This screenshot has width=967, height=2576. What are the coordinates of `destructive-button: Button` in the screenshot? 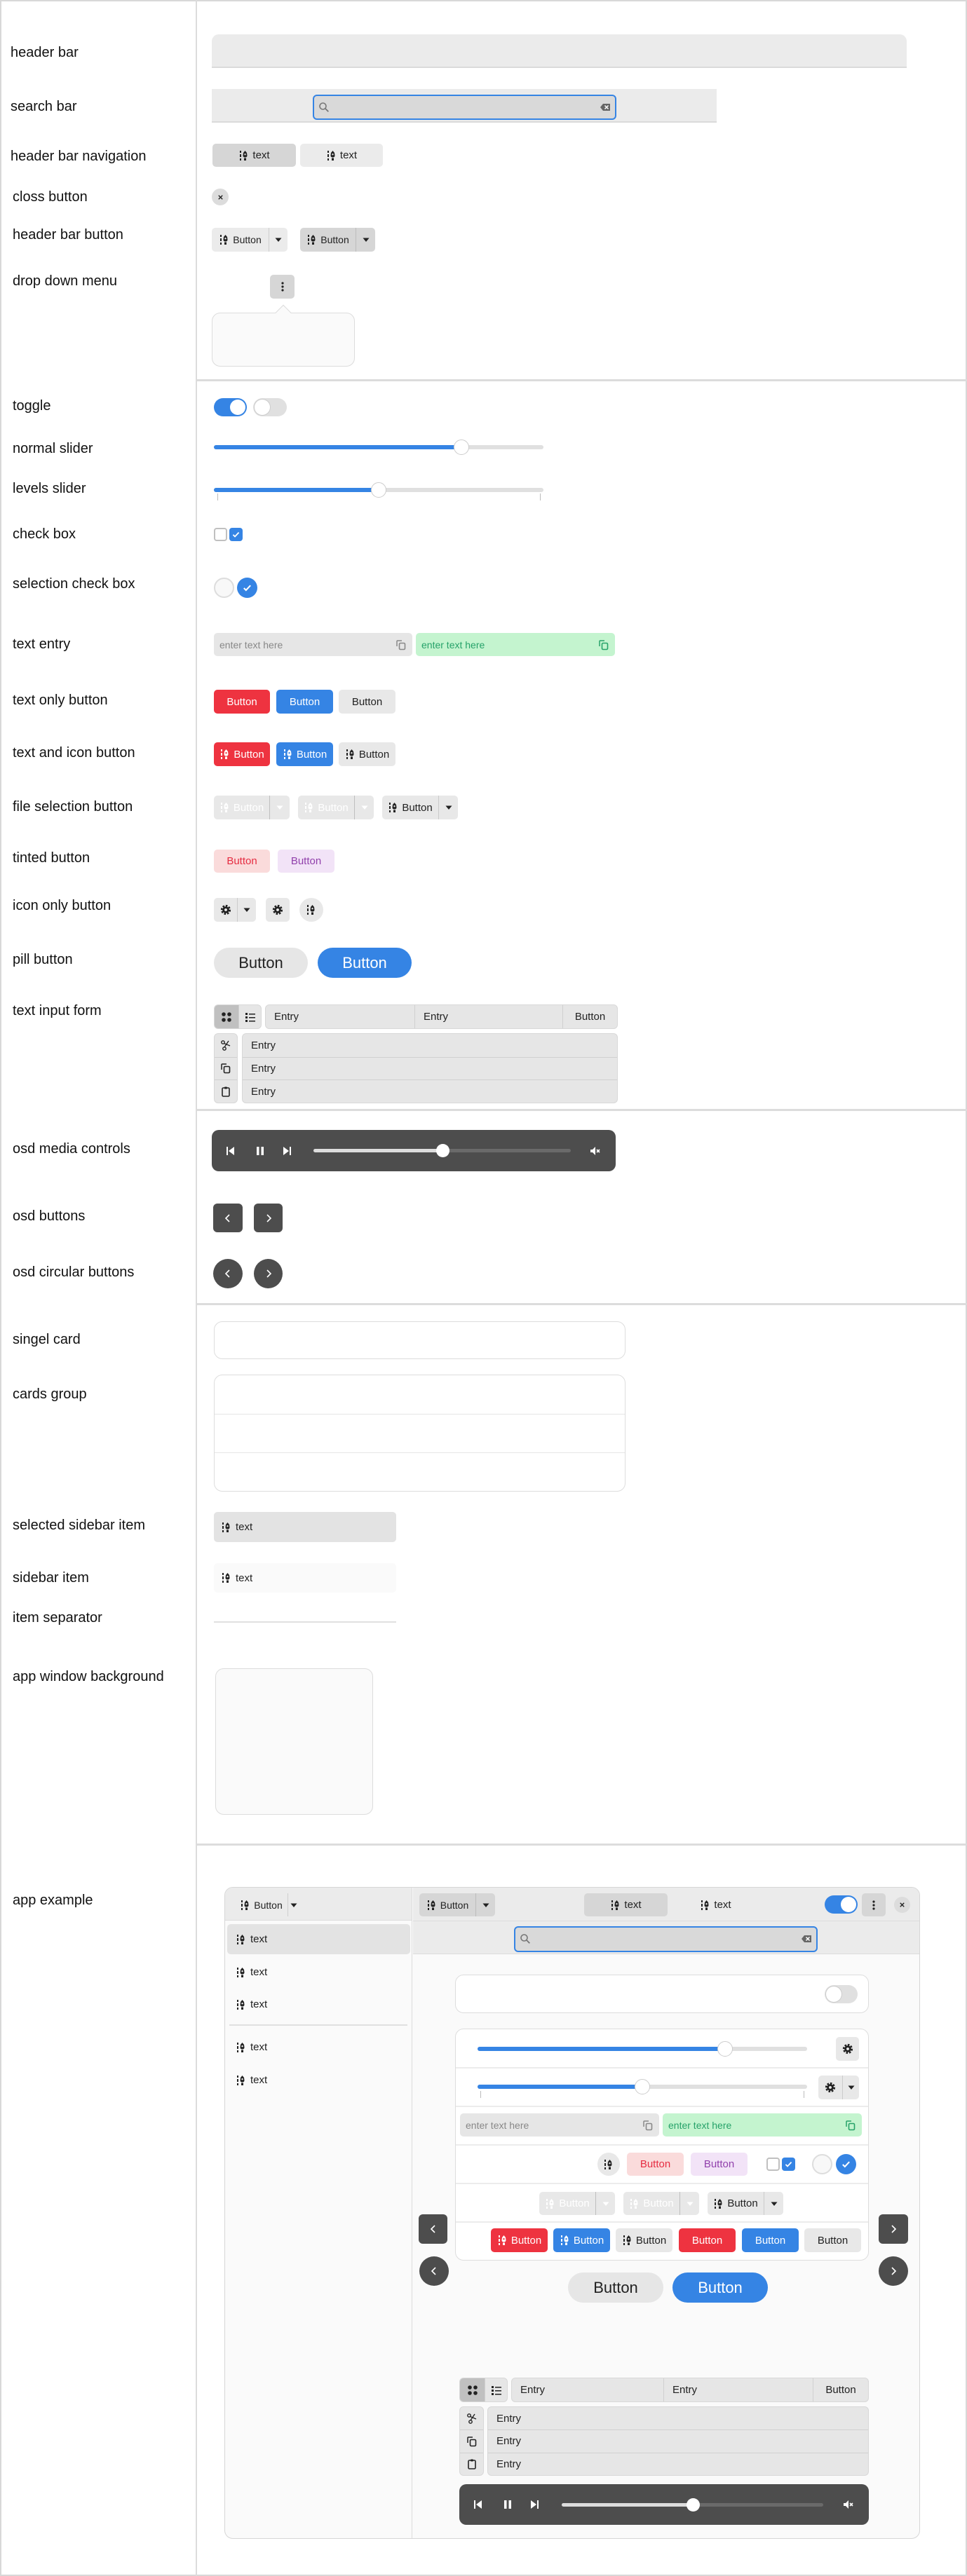 It's located at (242, 702).